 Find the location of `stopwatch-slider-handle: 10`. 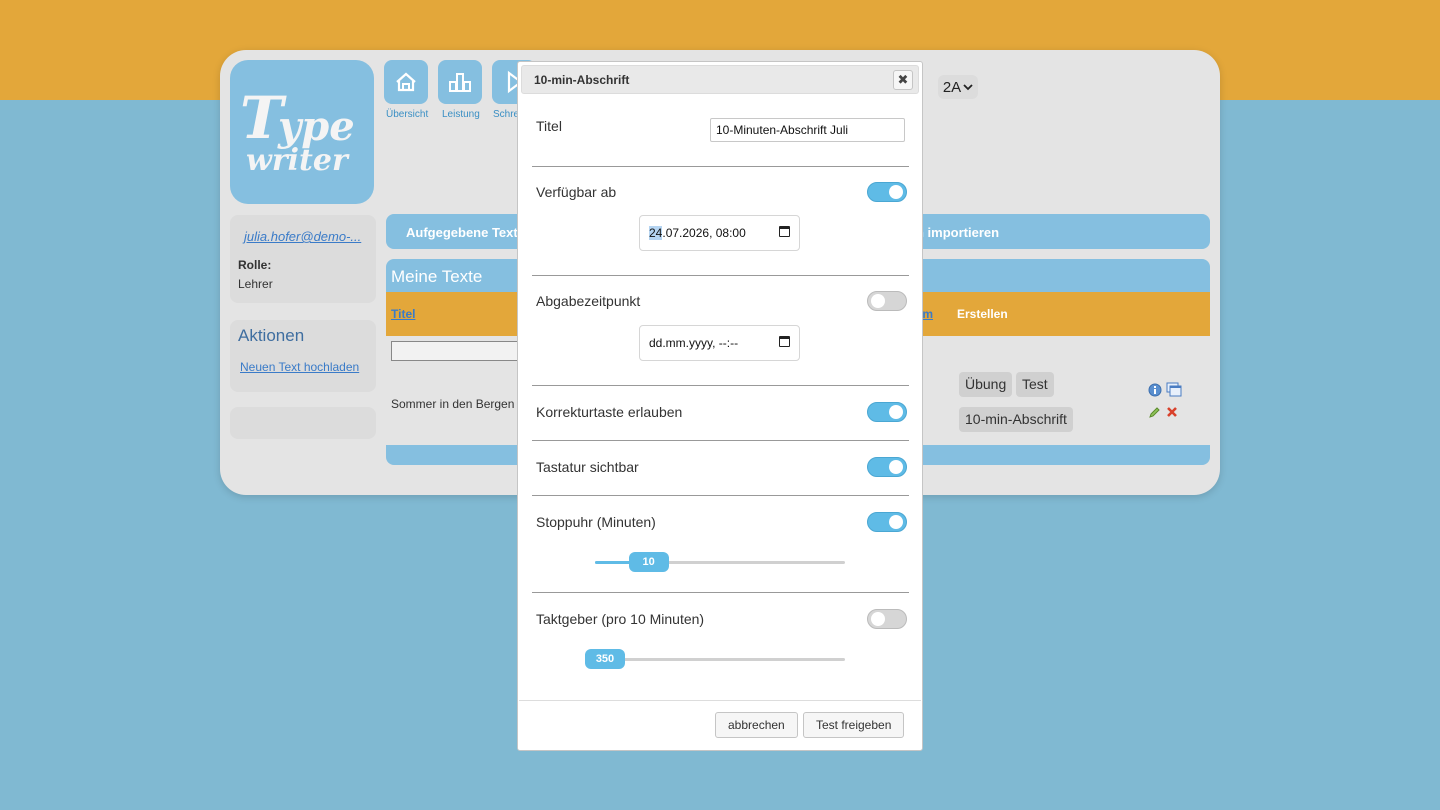

stopwatch-slider-handle: 10 is located at coordinates (648, 562).